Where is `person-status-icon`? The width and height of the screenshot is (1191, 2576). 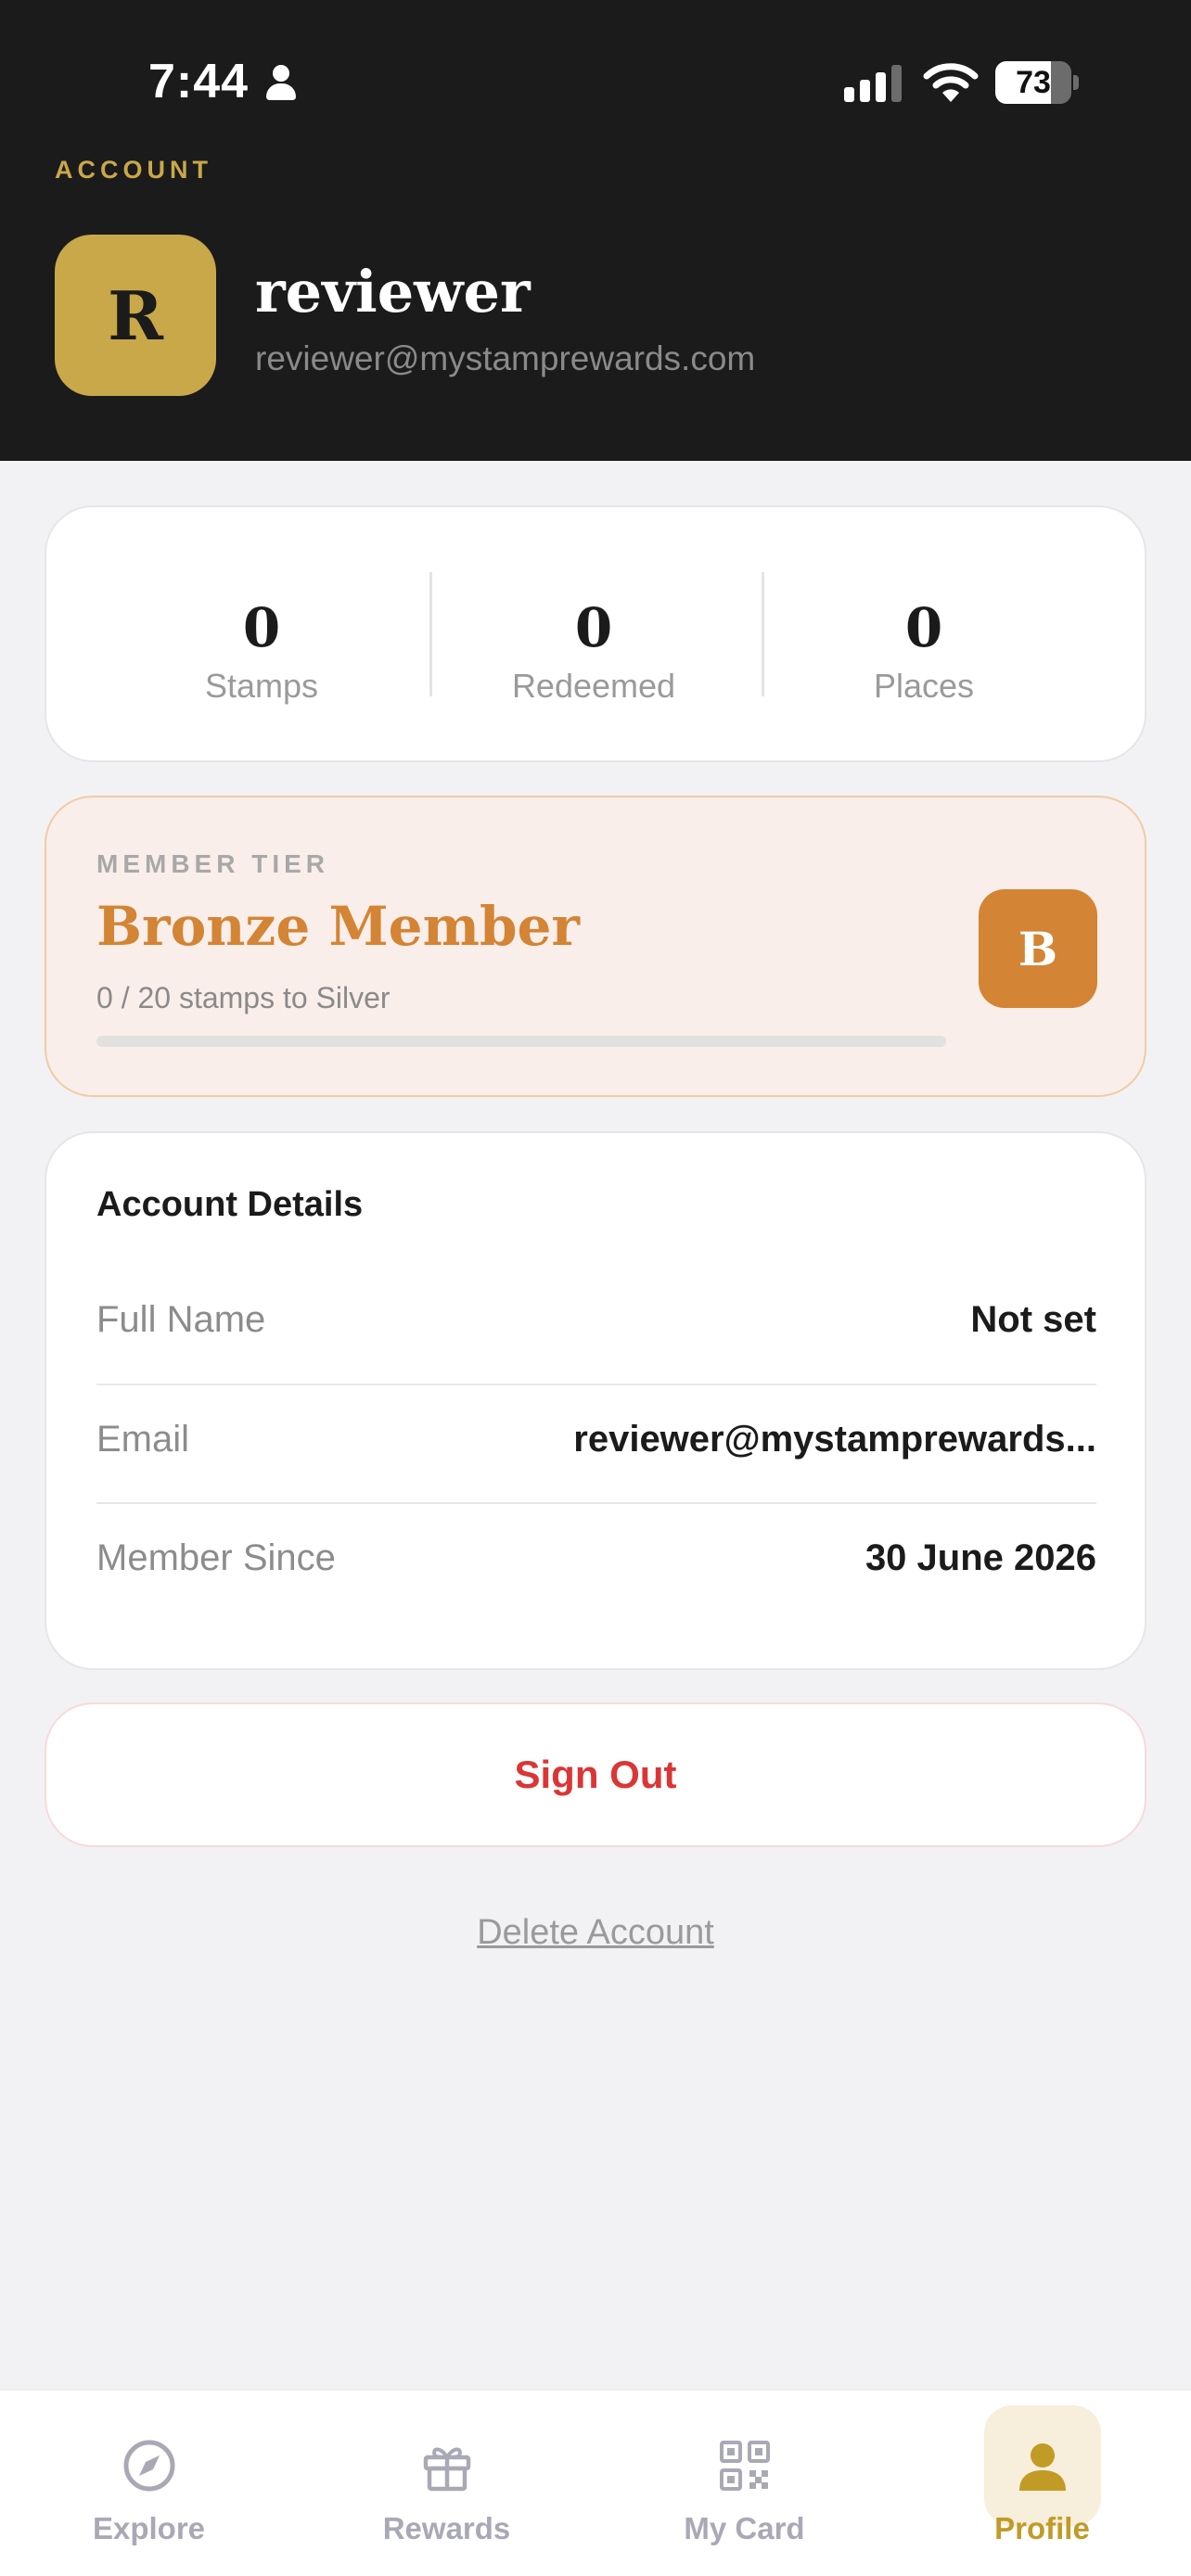 person-status-icon is located at coordinates (281, 84).